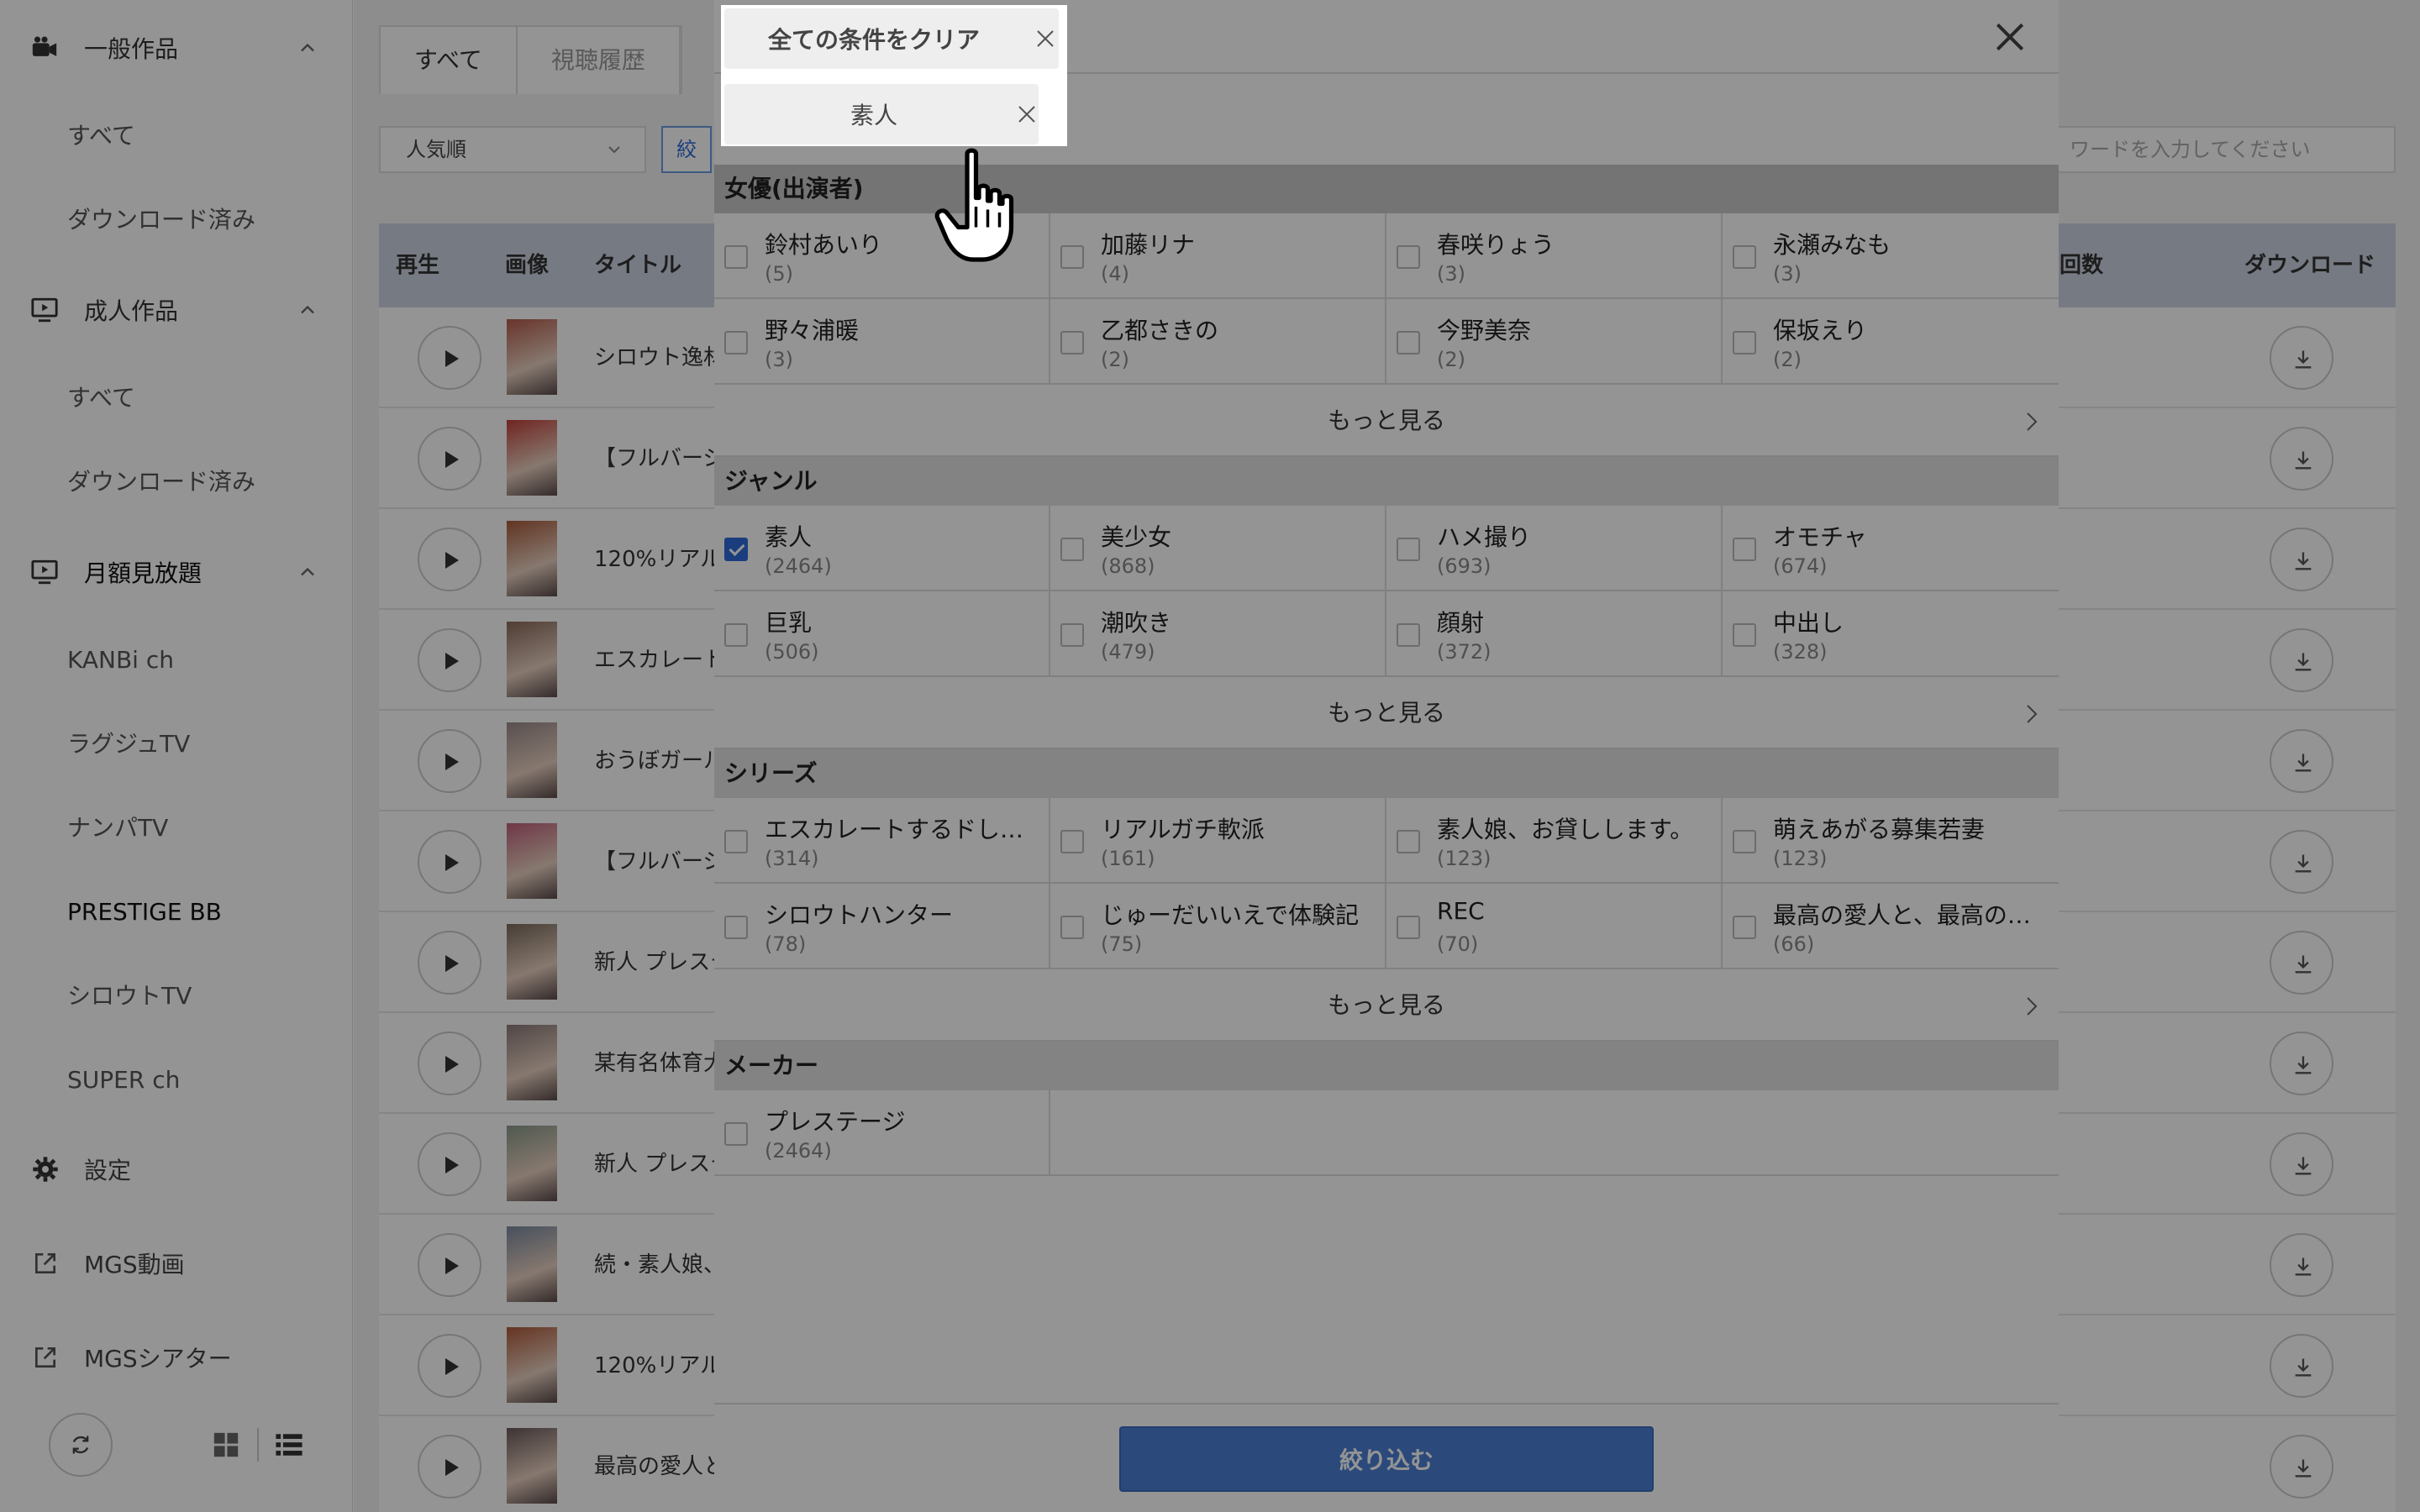 This screenshot has width=2420, height=1512. Describe the element at coordinates (1386, 481) in the screenshot. I see `category-header-genres: ジャンル` at that location.